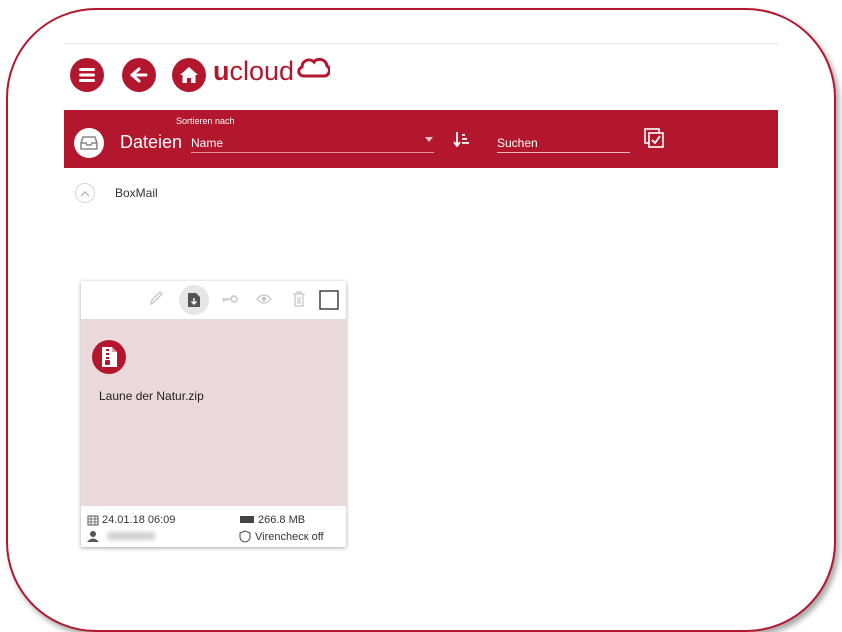  I want to click on home-icon, so click(189, 75).